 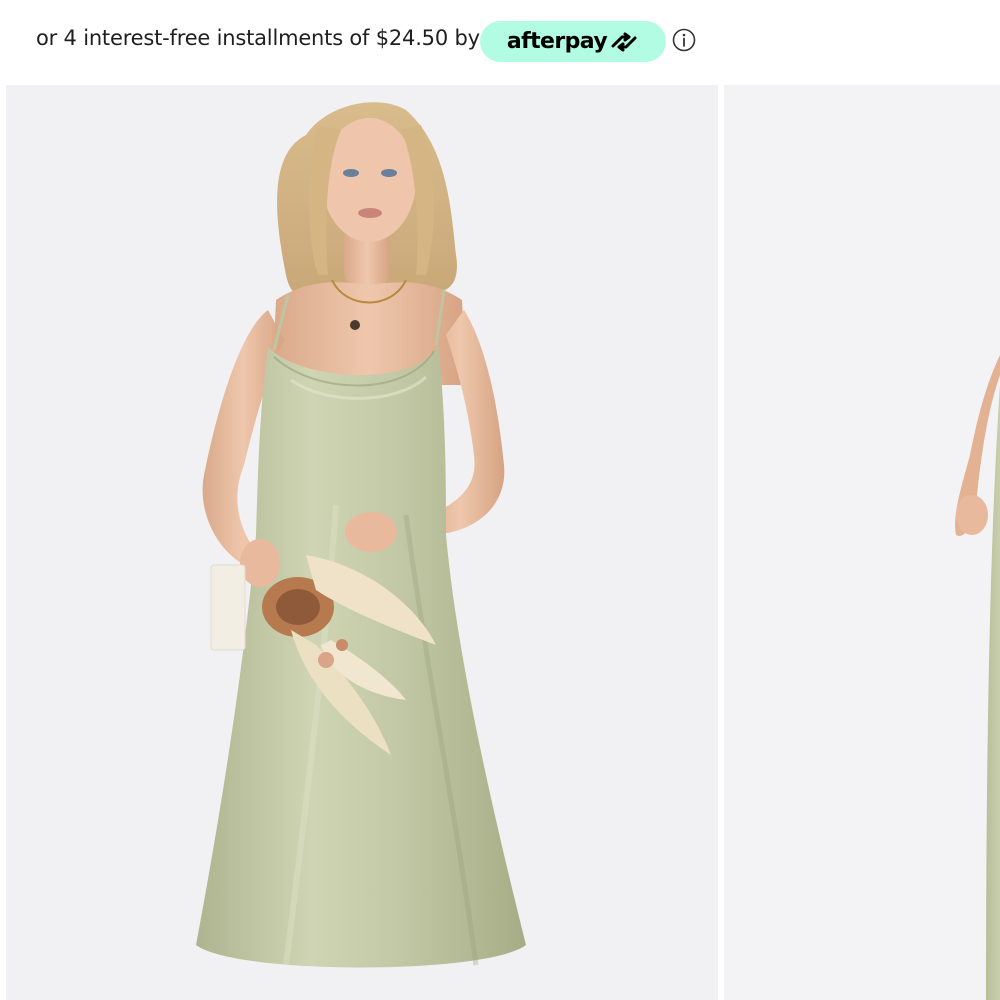 I want to click on afterpay-button: afterpay, so click(x=573, y=41).